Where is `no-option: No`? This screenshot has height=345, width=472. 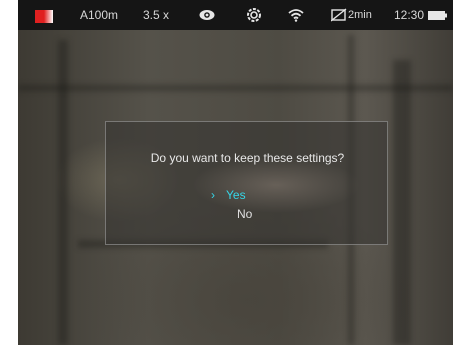
no-option: No is located at coordinates (244, 214).